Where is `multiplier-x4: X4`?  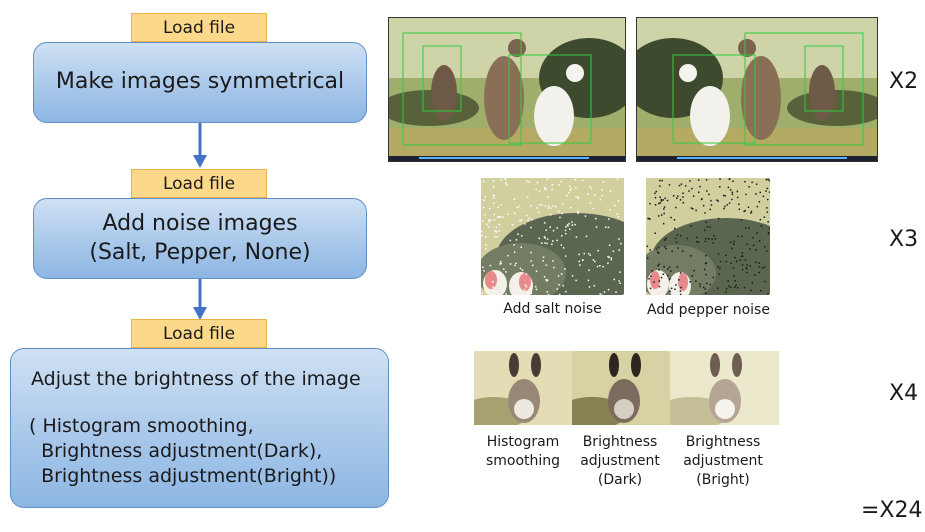 multiplier-x4: X4 is located at coordinates (904, 393).